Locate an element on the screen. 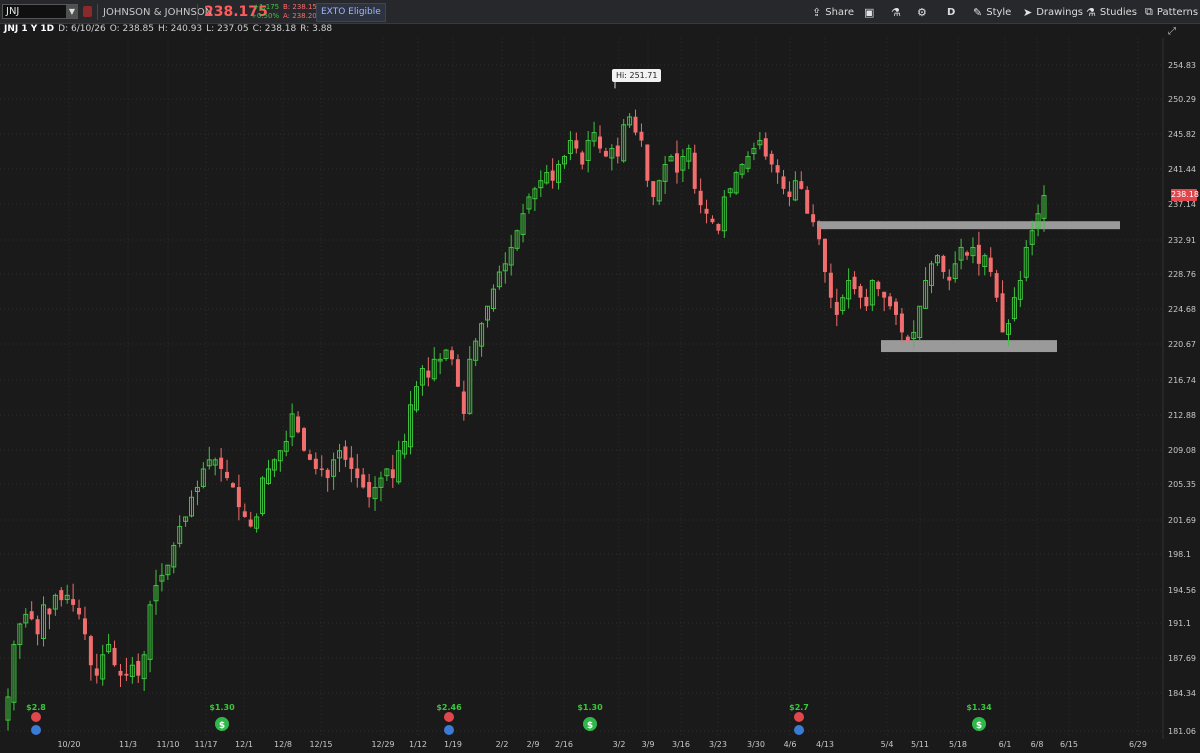 The image size is (1200, 753). style-label: Style is located at coordinates (999, 12).